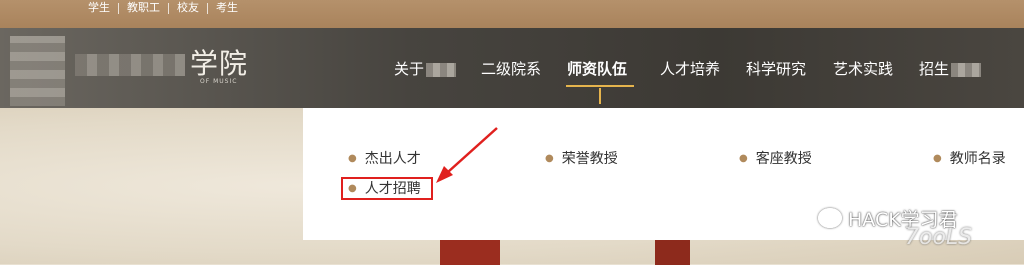 This screenshot has width=1024, height=265. What do you see at coordinates (37, 71) in the screenshot?
I see `logo-emblem` at bounding box center [37, 71].